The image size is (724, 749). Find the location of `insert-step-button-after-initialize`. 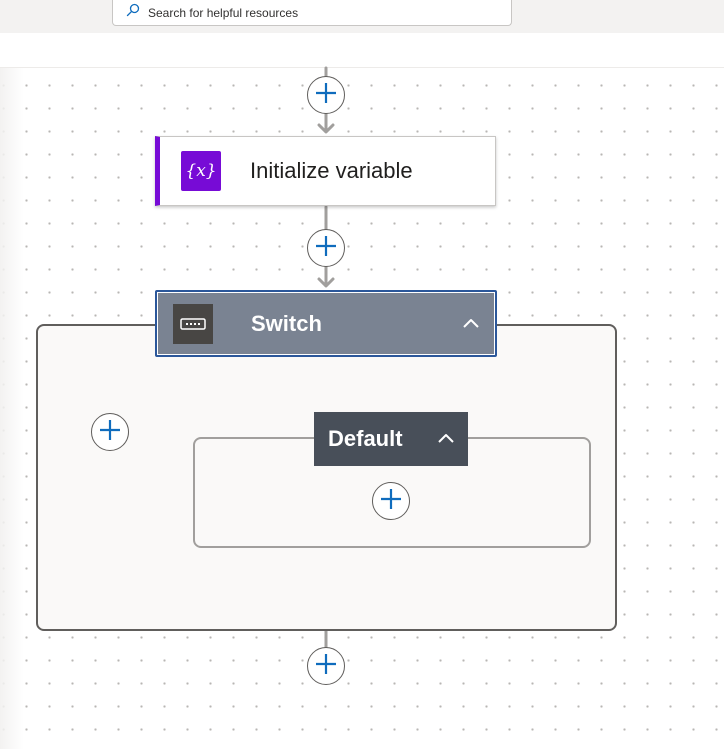

insert-step-button-after-initialize is located at coordinates (326, 248).